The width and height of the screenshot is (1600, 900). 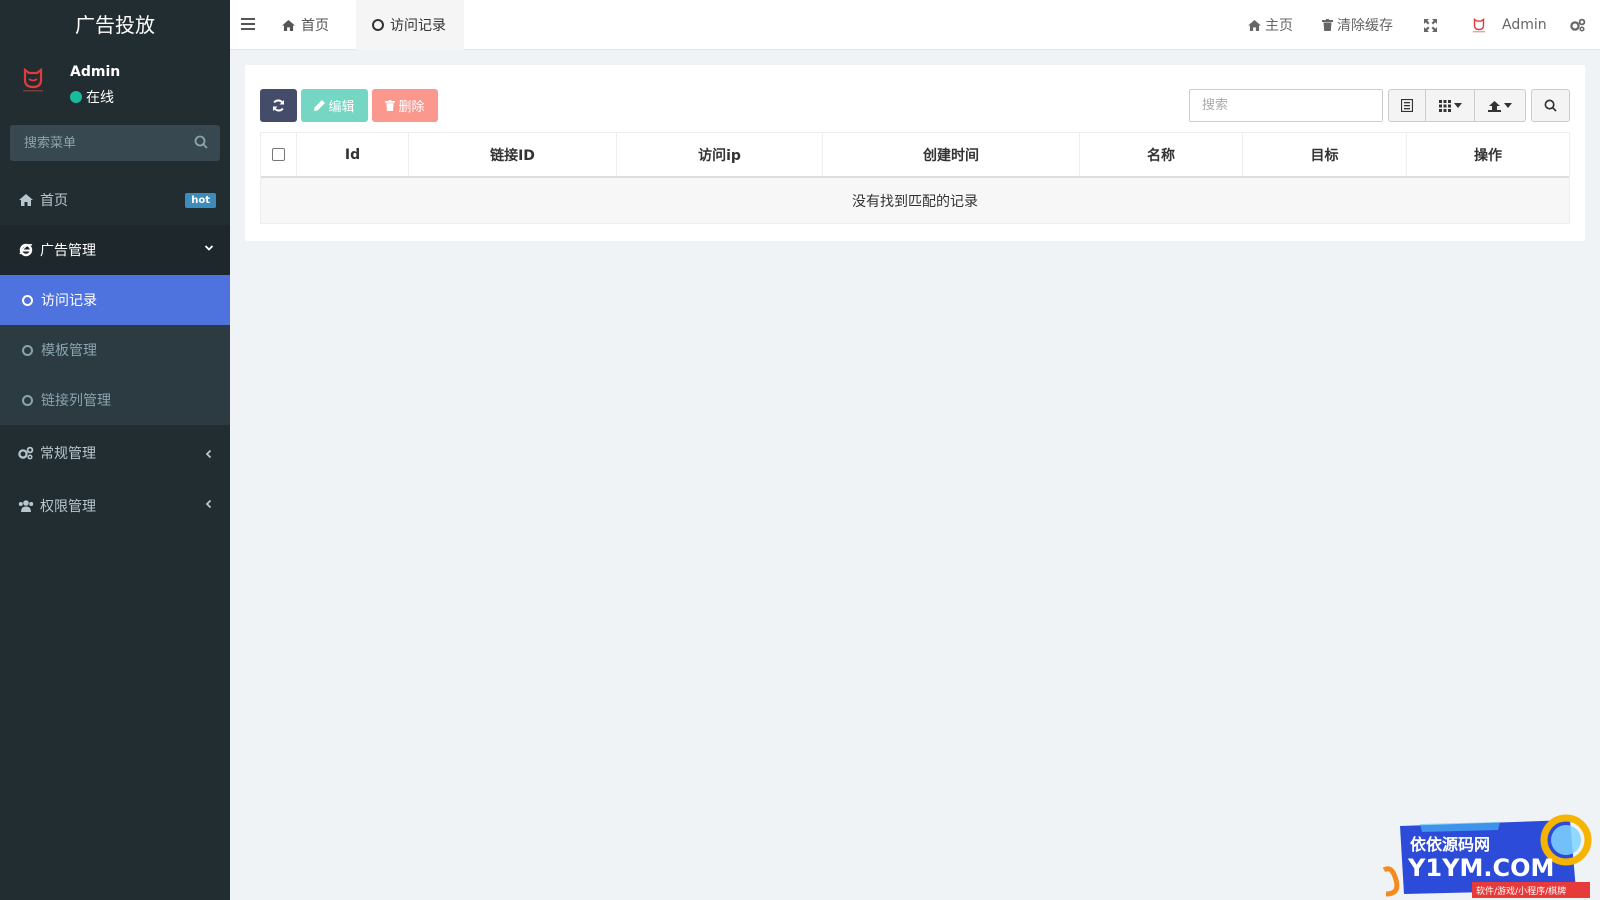 I want to click on tab-visit-records: 访问记录, so click(x=410, y=25).